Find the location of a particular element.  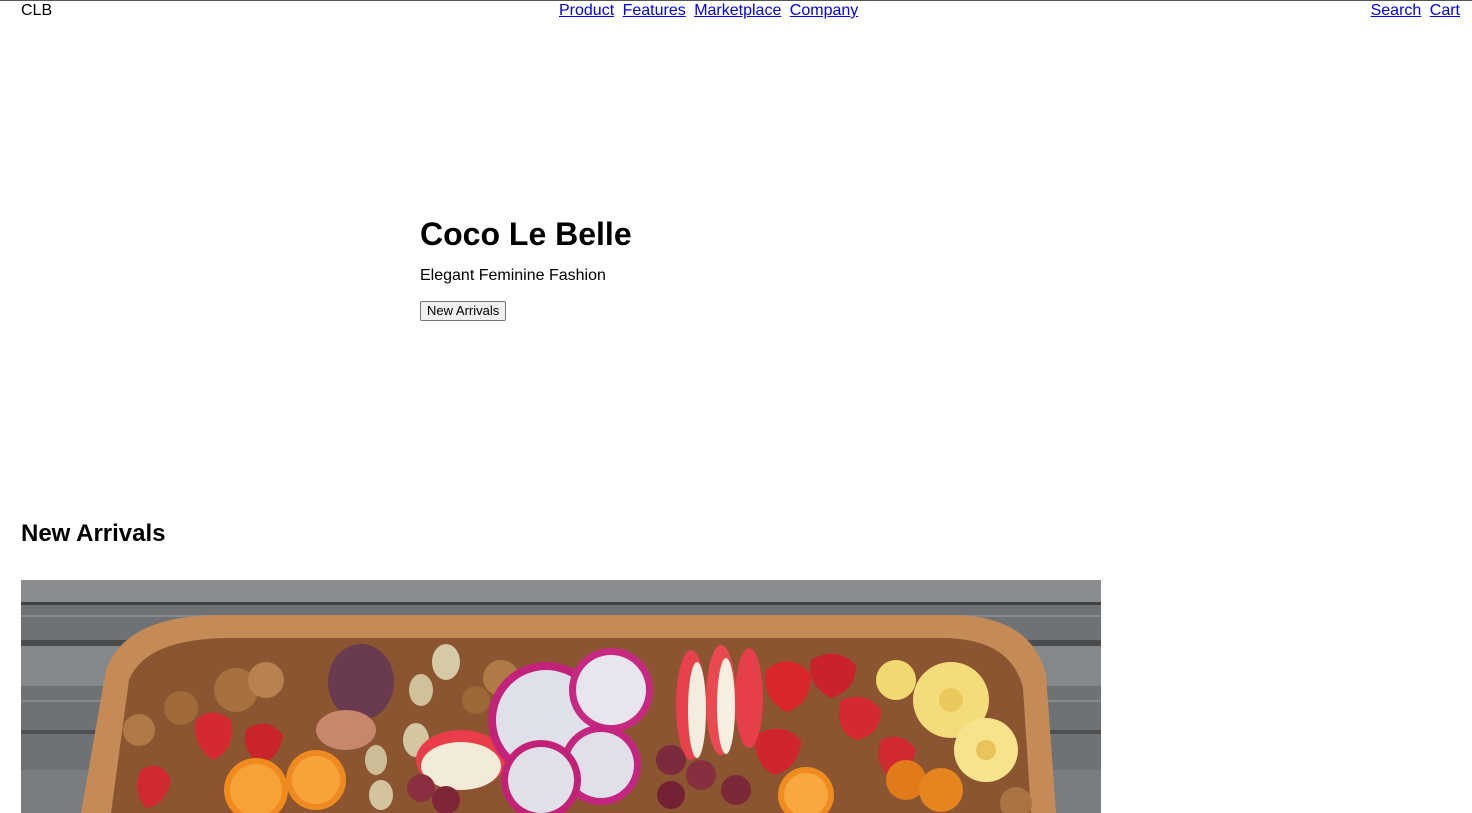

nav-link-product: Product is located at coordinates (586, 10).